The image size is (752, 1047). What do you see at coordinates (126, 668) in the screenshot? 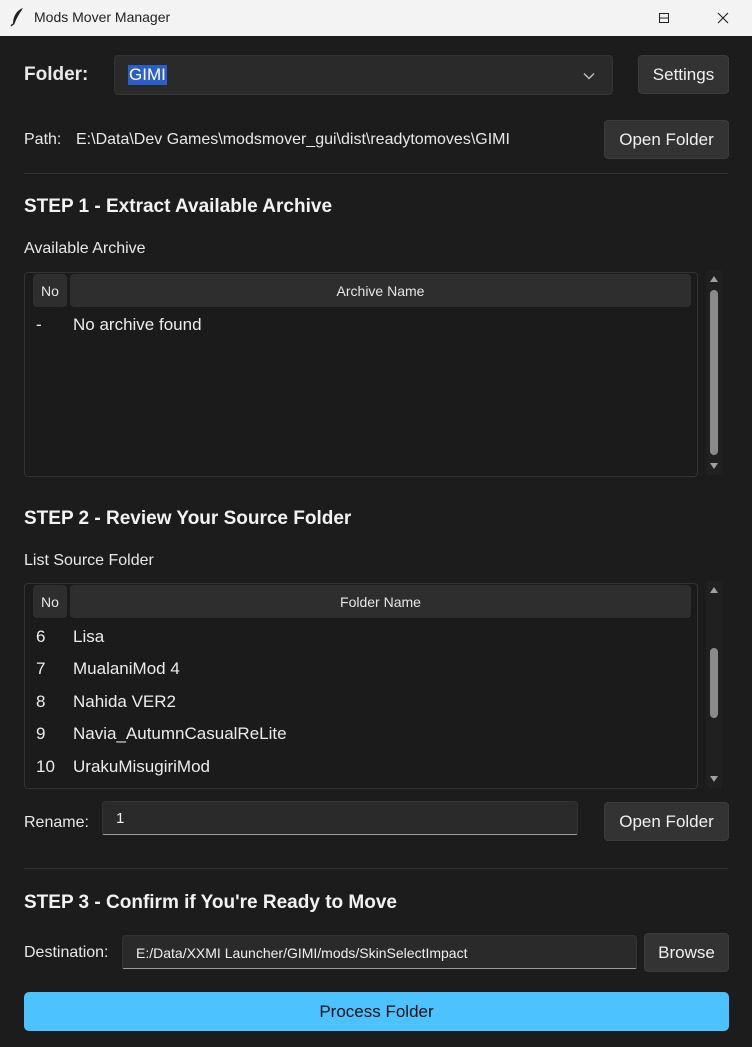
I see `row-name: MualaniMod 4` at bounding box center [126, 668].